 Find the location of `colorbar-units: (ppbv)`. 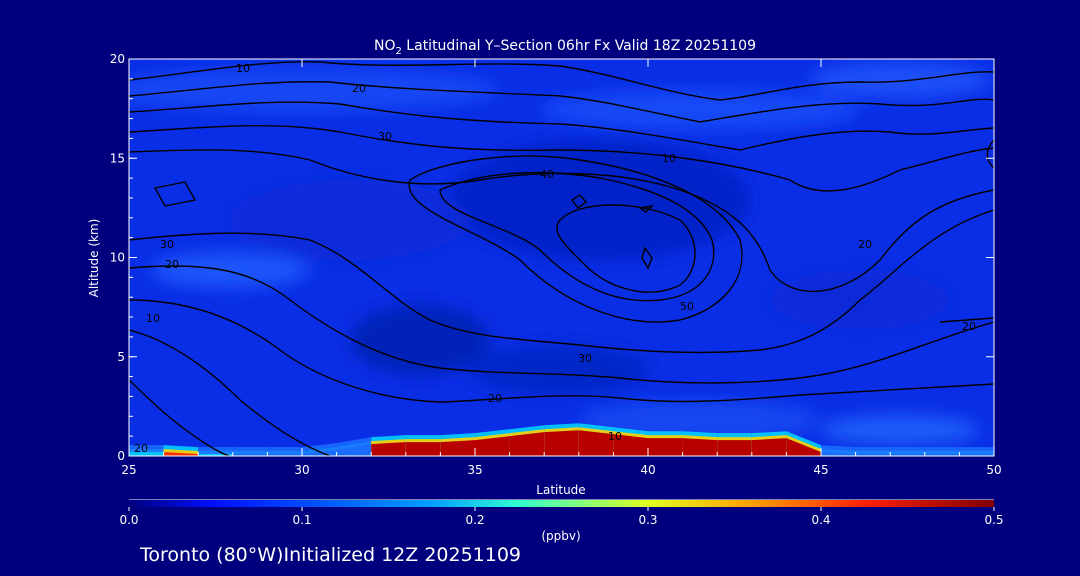

colorbar-units: (ppbv) is located at coordinates (560, 536).